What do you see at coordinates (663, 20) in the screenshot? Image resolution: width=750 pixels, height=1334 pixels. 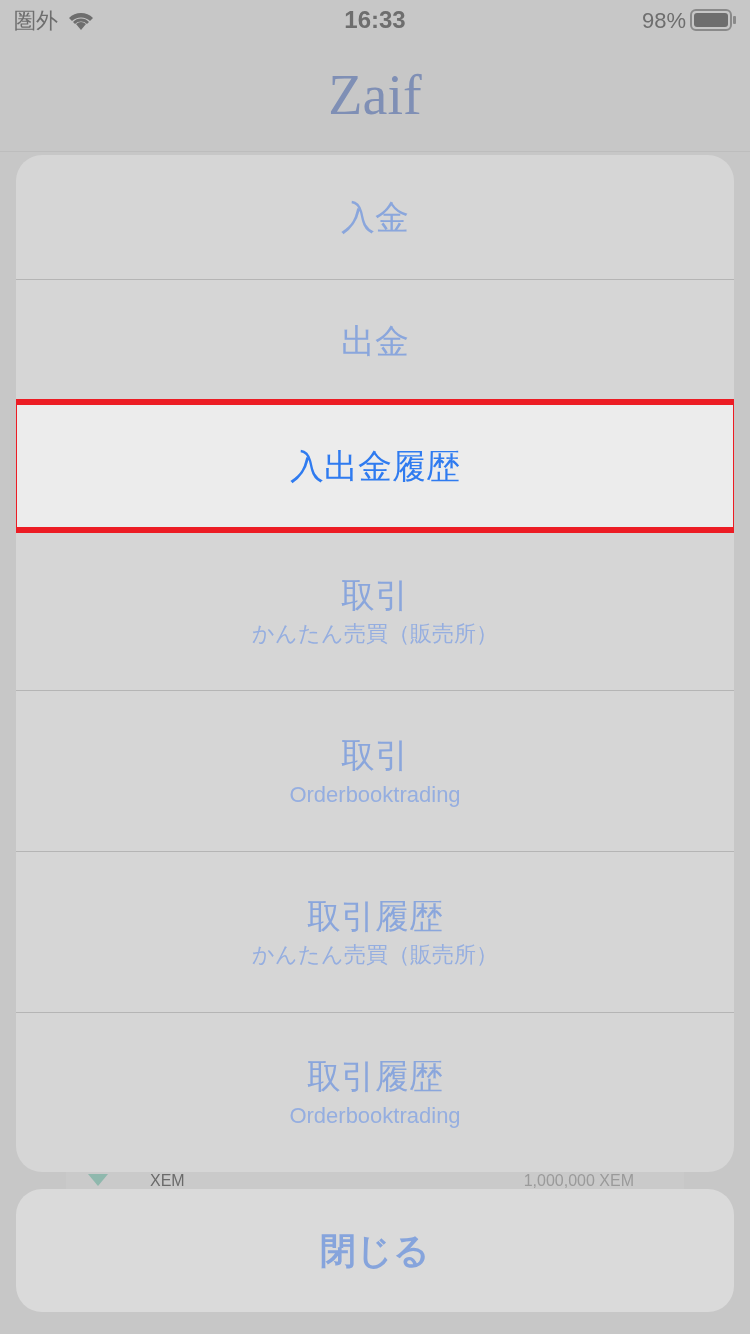 I see `battery-label: 98%` at bounding box center [663, 20].